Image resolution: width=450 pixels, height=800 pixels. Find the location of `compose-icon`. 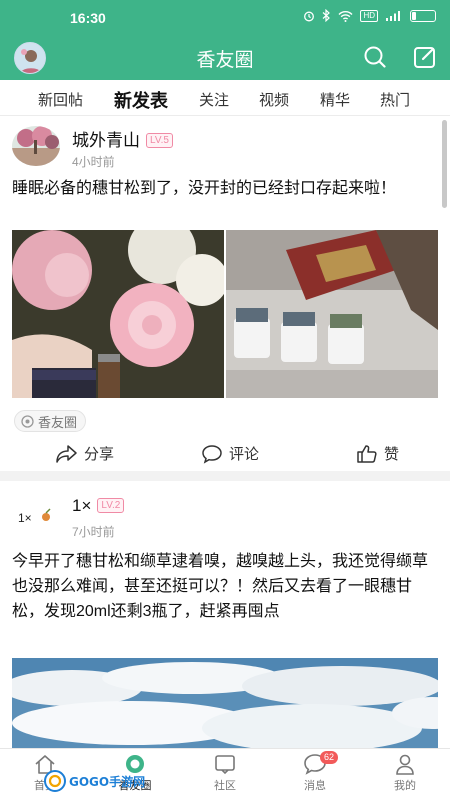

compose-icon is located at coordinates (425, 57).